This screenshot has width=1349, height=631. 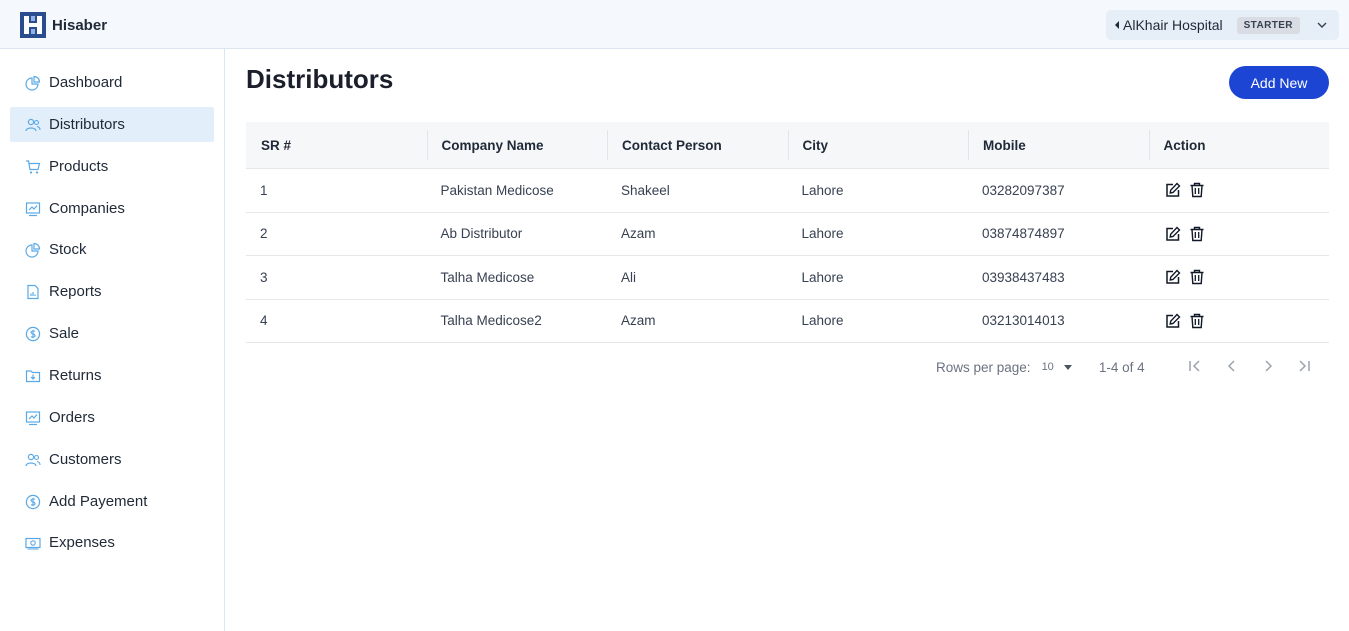 What do you see at coordinates (1279, 82) in the screenshot?
I see `add-new-button: Add New` at bounding box center [1279, 82].